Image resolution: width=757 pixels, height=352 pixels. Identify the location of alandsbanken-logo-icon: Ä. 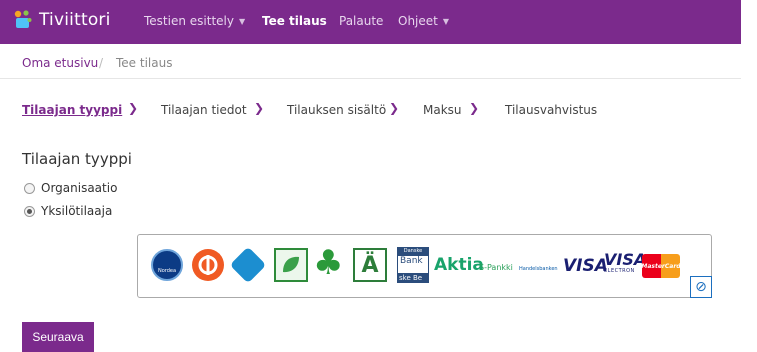
(370, 265).